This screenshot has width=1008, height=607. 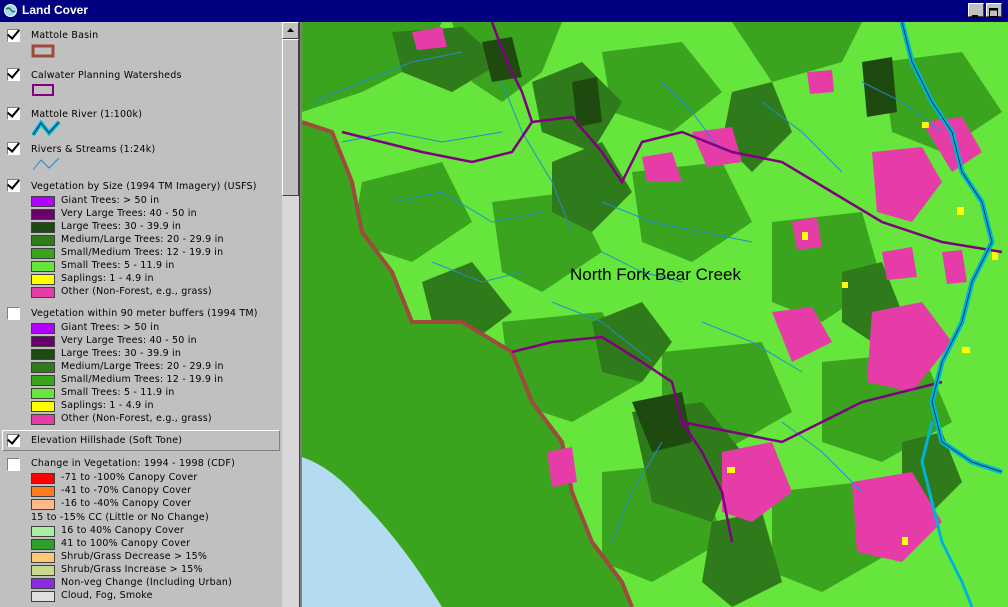 What do you see at coordinates (655, 274) in the screenshot?
I see `map-feature-label: North Fork Bear Creek` at bounding box center [655, 274].